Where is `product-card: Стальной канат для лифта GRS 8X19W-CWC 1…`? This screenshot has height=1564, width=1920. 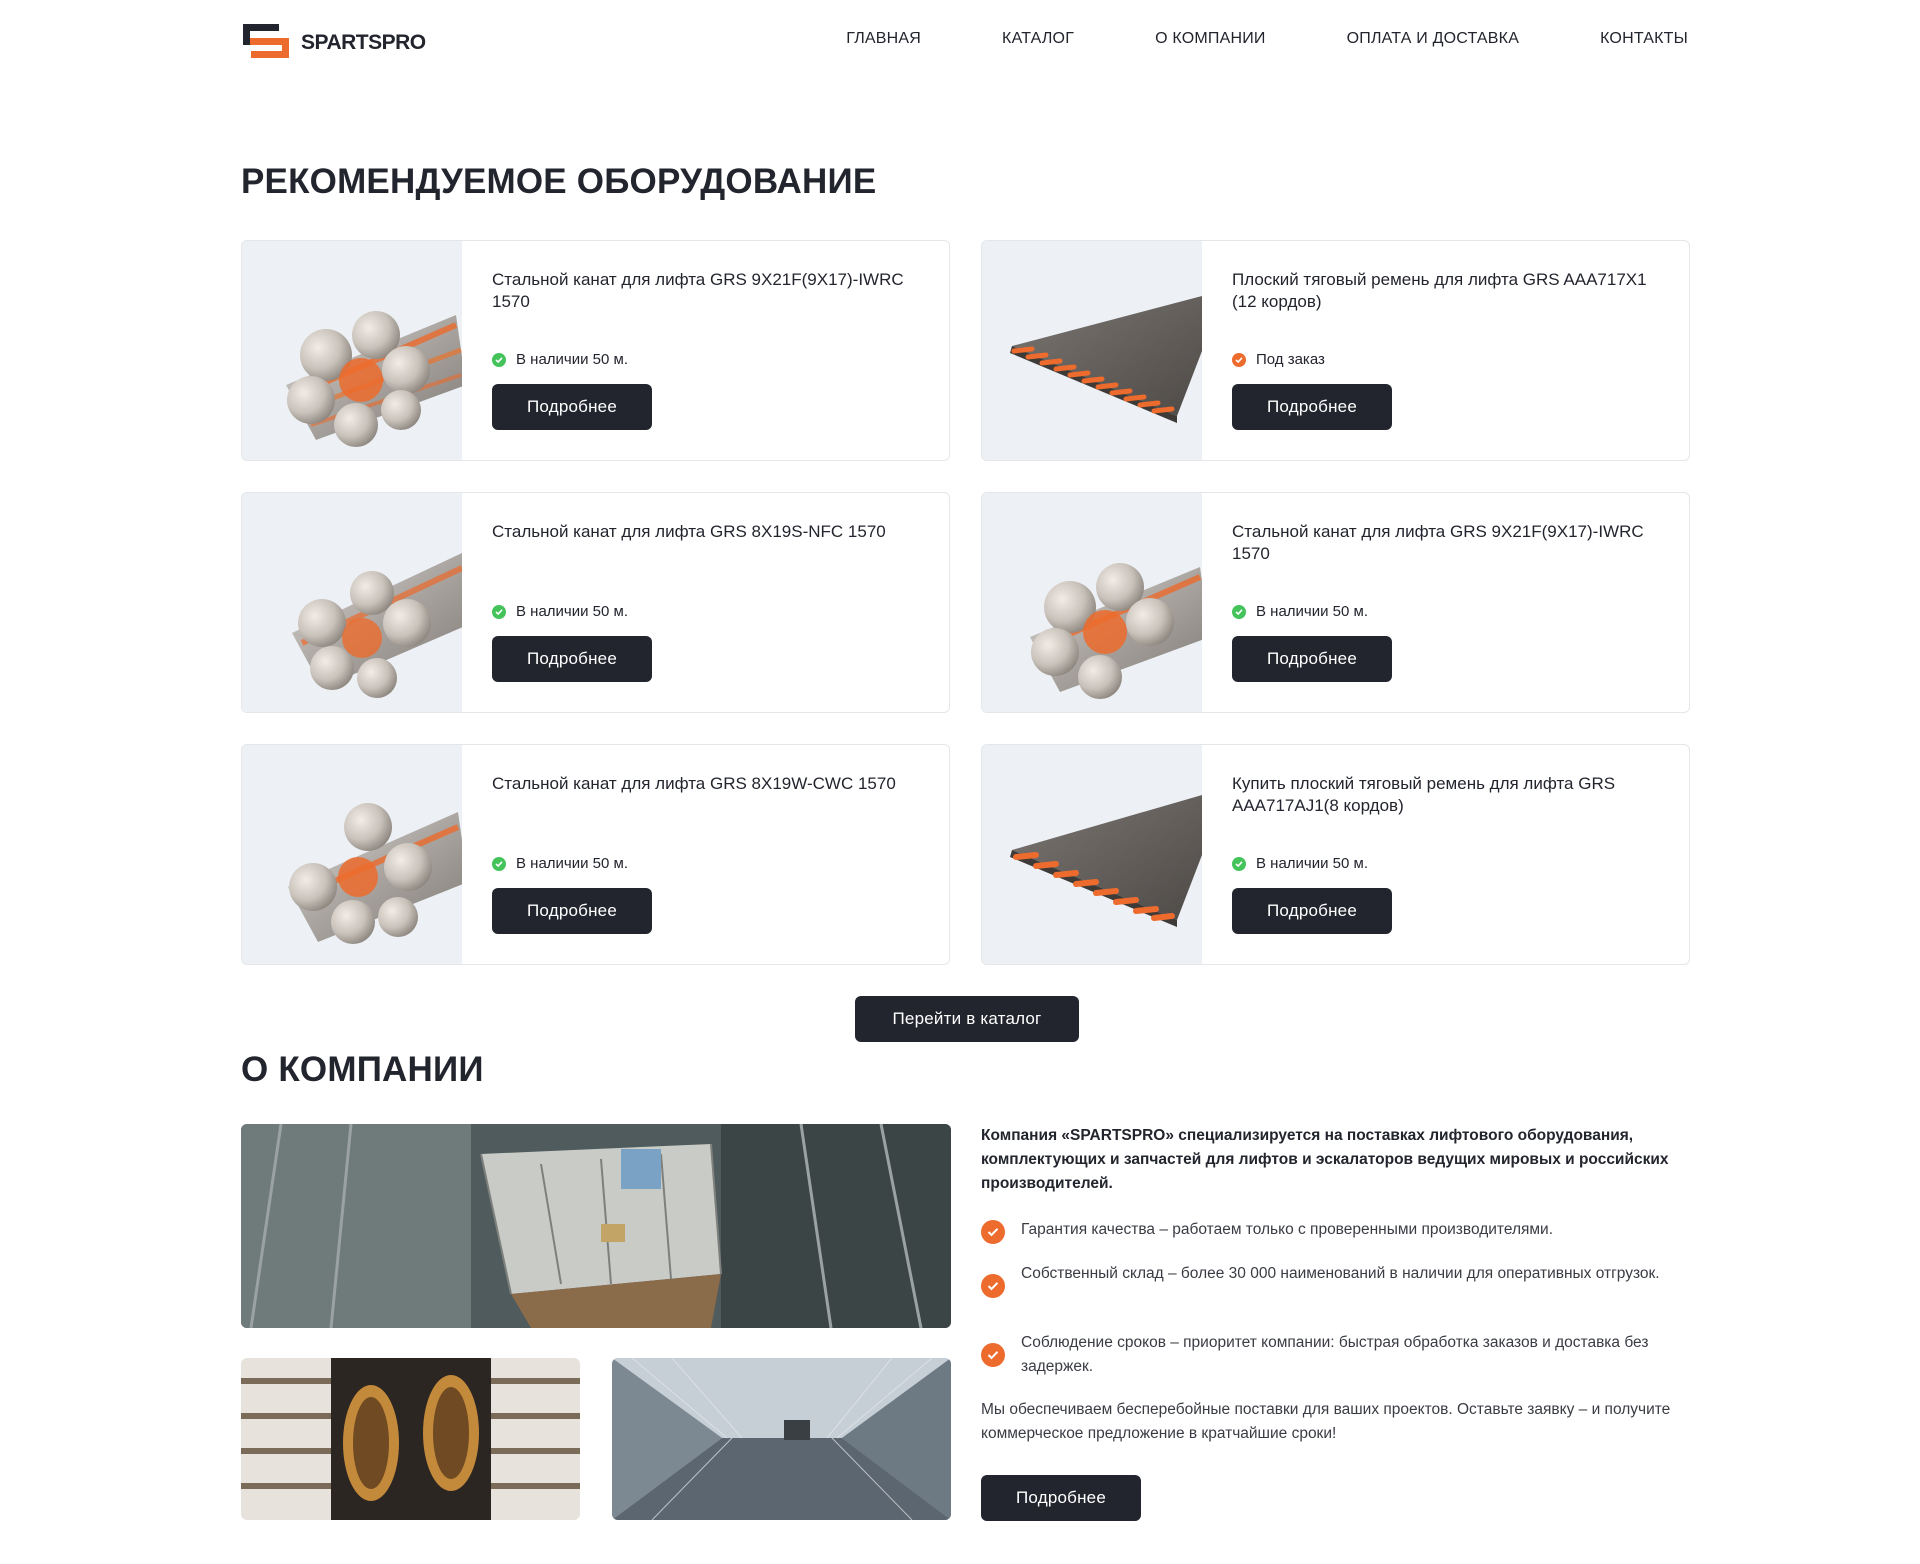 product-card: Стальной канат для лифта GRS 8X19W-CWC 1… is located at coordinates (595, 854).